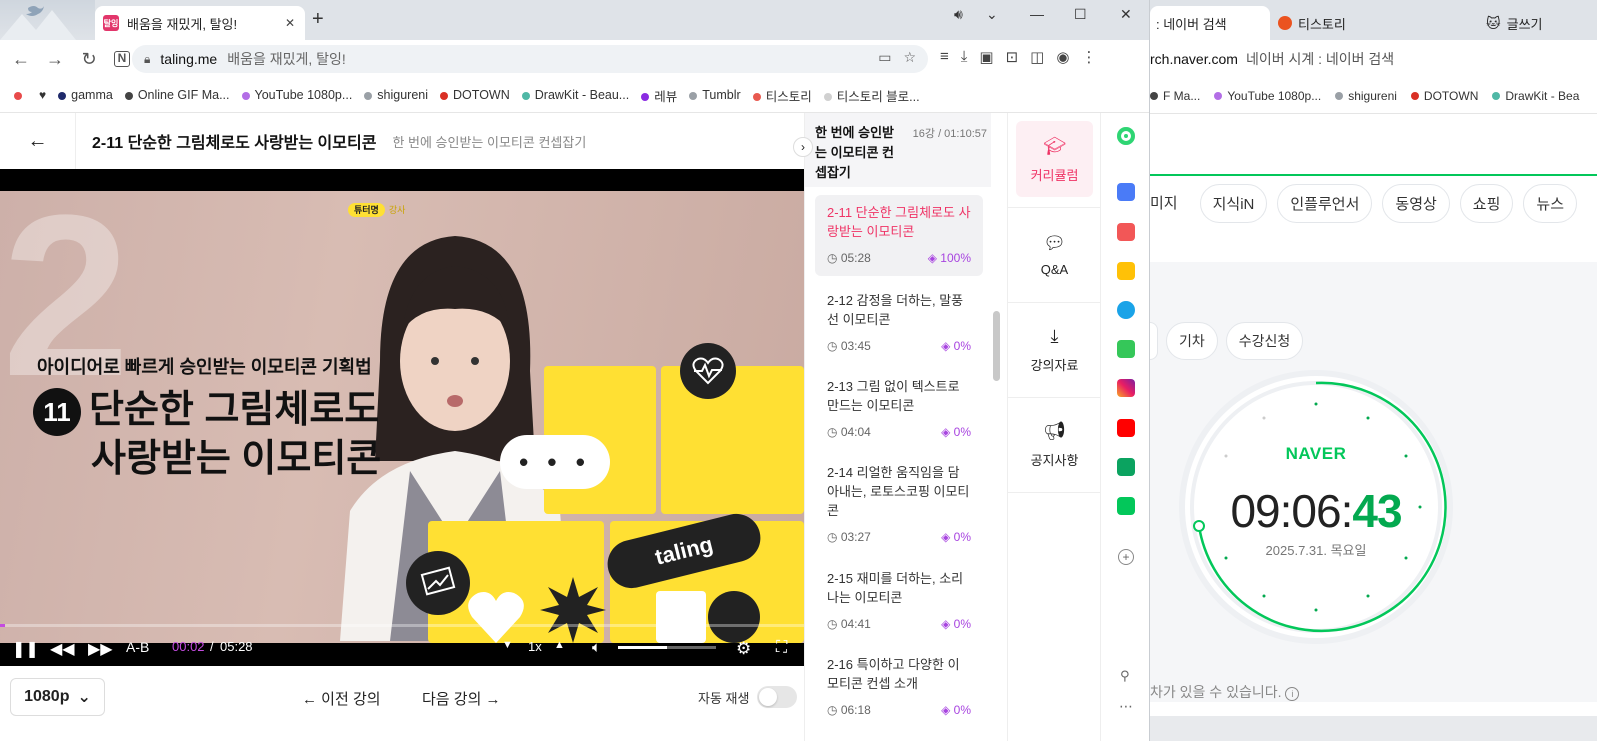  Describe the element at coordinates (1535, 96) in the screenshot. I see `bg-bookmark: DrawKit - Bea` at that location.